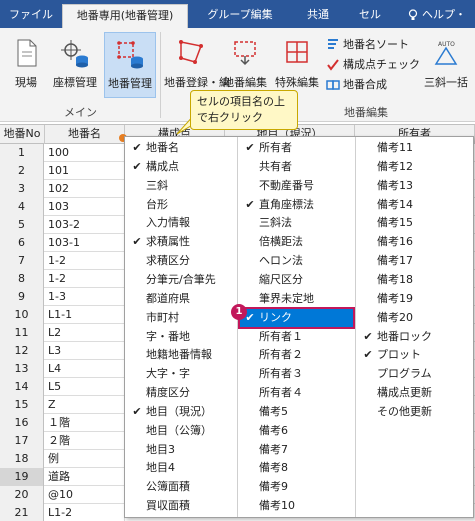  I want to click on menu-item: 大字・字, so click(181, 374).